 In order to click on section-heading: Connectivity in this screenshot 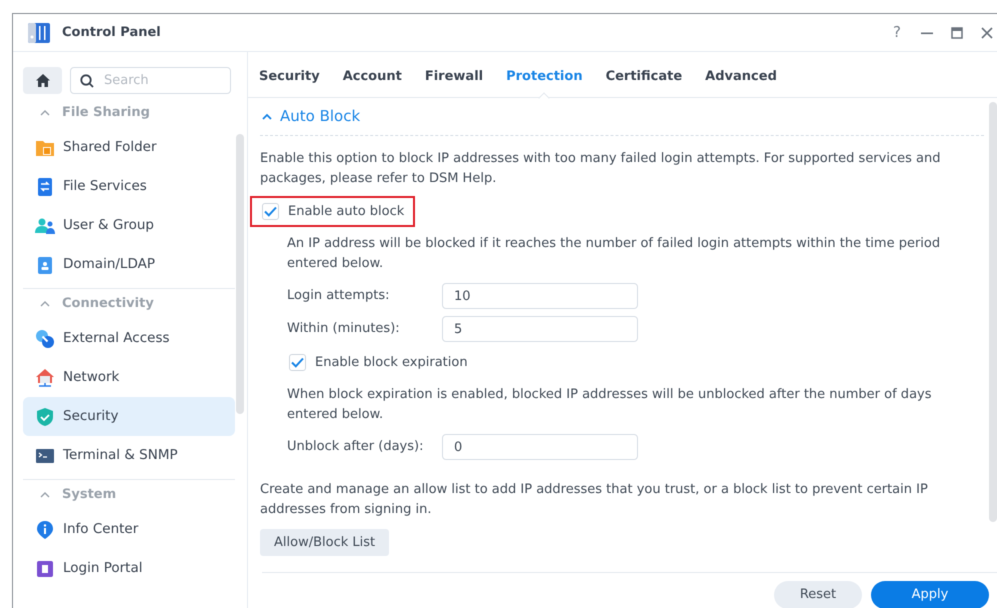, I will do `click(108, 304)`.